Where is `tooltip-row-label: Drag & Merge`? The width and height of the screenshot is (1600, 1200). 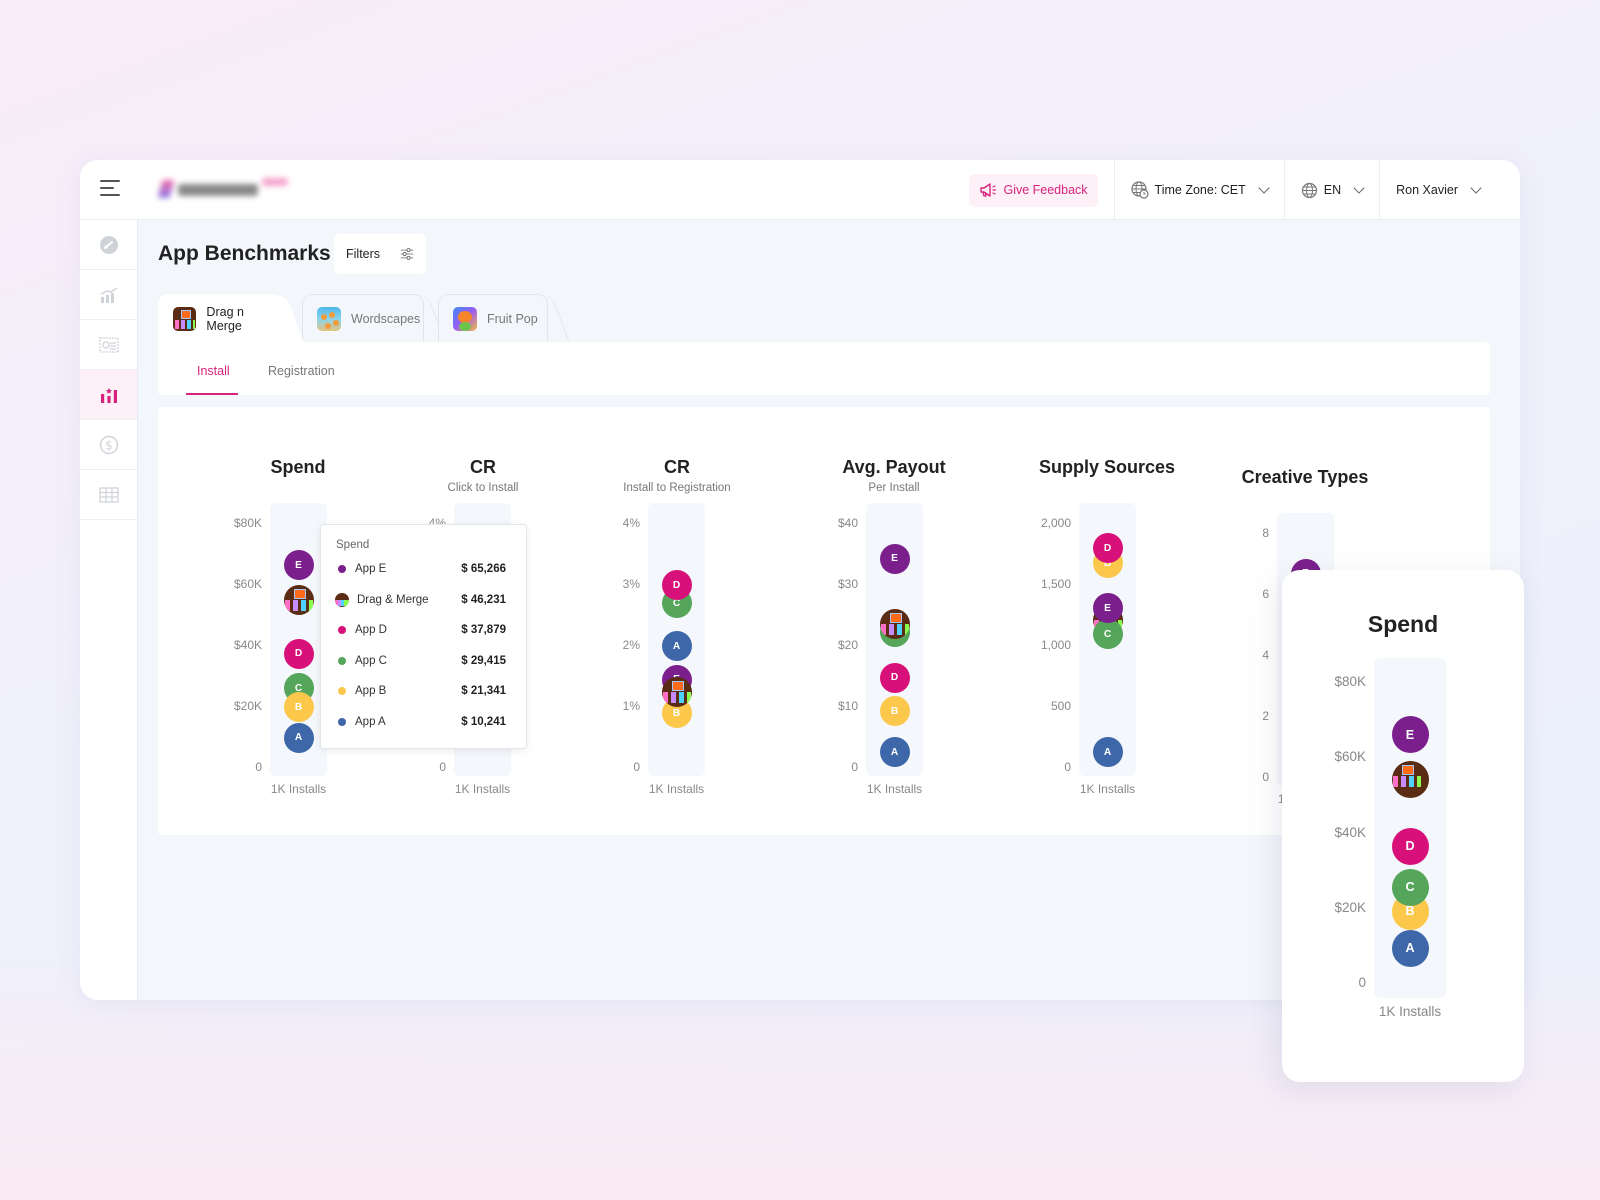
tooltip-row-label: Drag & Merge is located at coordinates (393, 599).